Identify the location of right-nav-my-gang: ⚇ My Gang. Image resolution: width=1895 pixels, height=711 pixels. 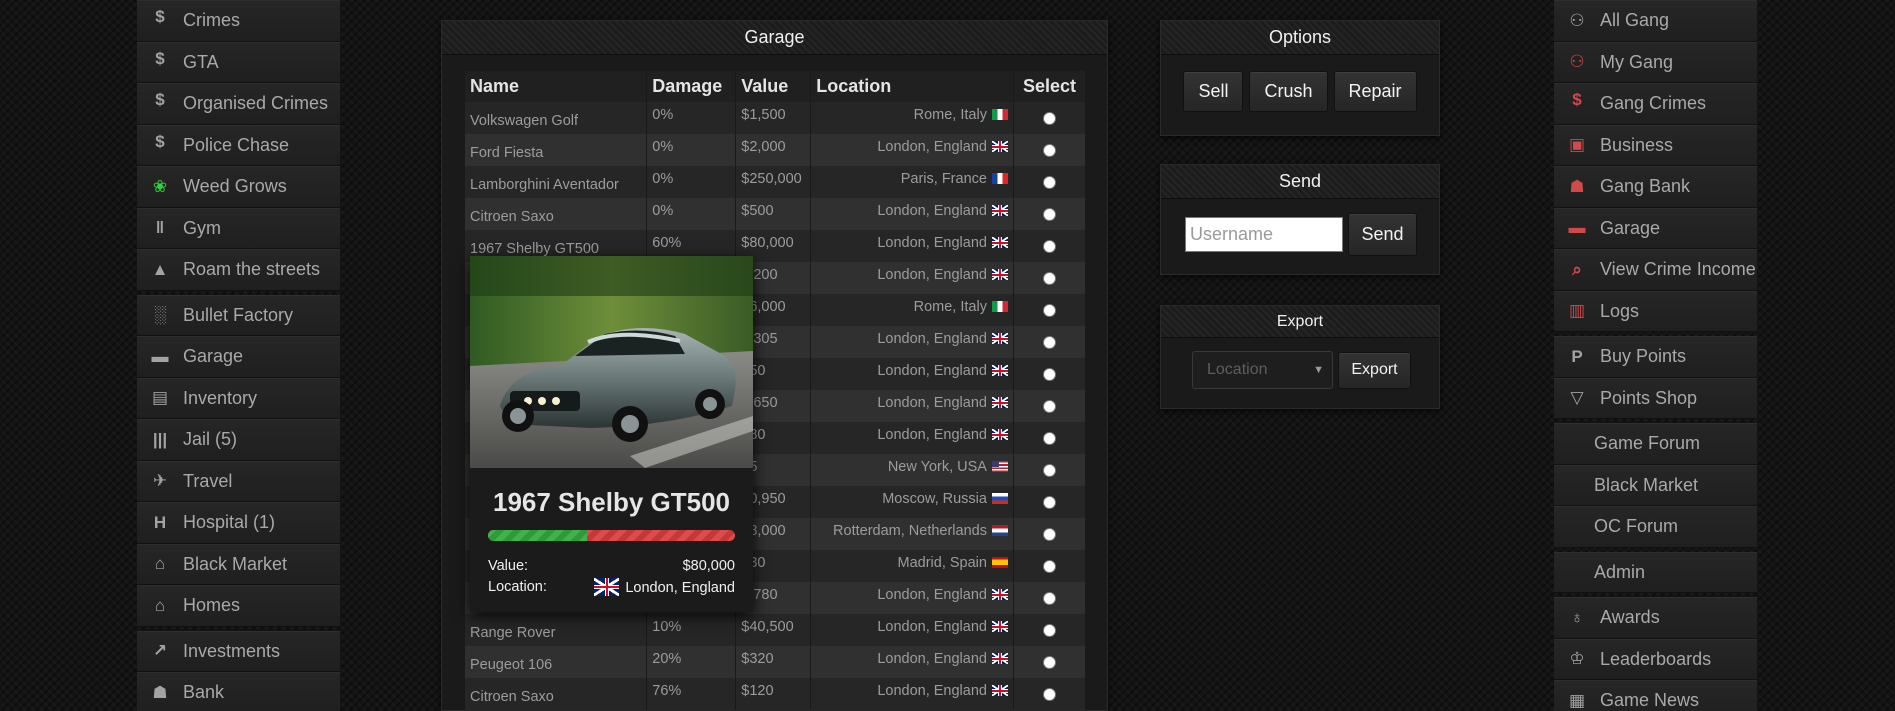
(1655, 62).